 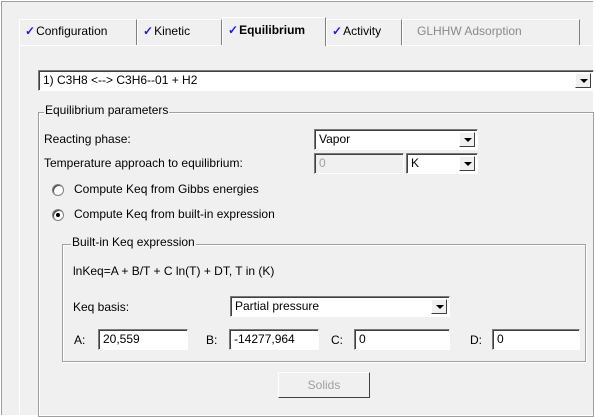 What do you see at coordinates (58, 190) in the screenshot?
I see `radio-gibbs` at bounding box center [58, 190].